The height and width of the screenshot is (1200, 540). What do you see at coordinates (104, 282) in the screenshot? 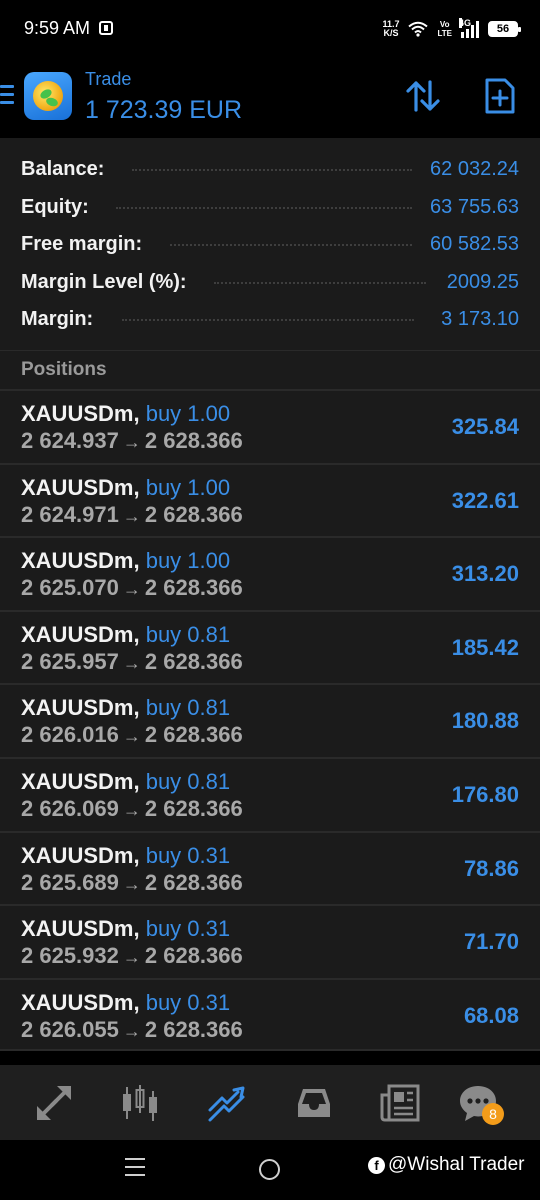
I see `summary-label: Margin Level (%):` at bounding box center [104, 282].